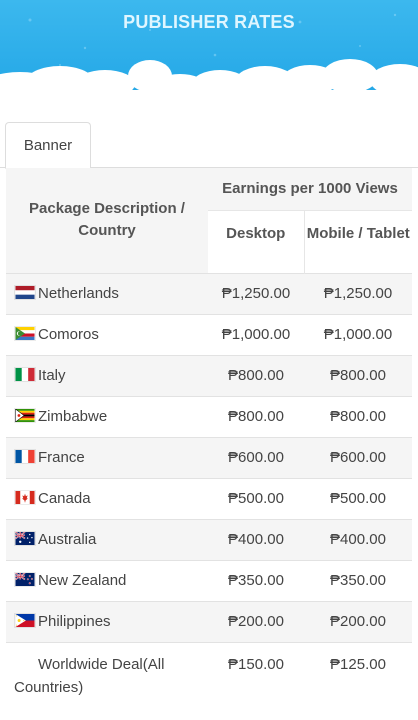 The height and width of the screenshot is (720, 418). What do you see at coordinates (256, 457) in the screenshot?
I see `desktop-rate: ₱600.00` at bounding box center [256, 457].